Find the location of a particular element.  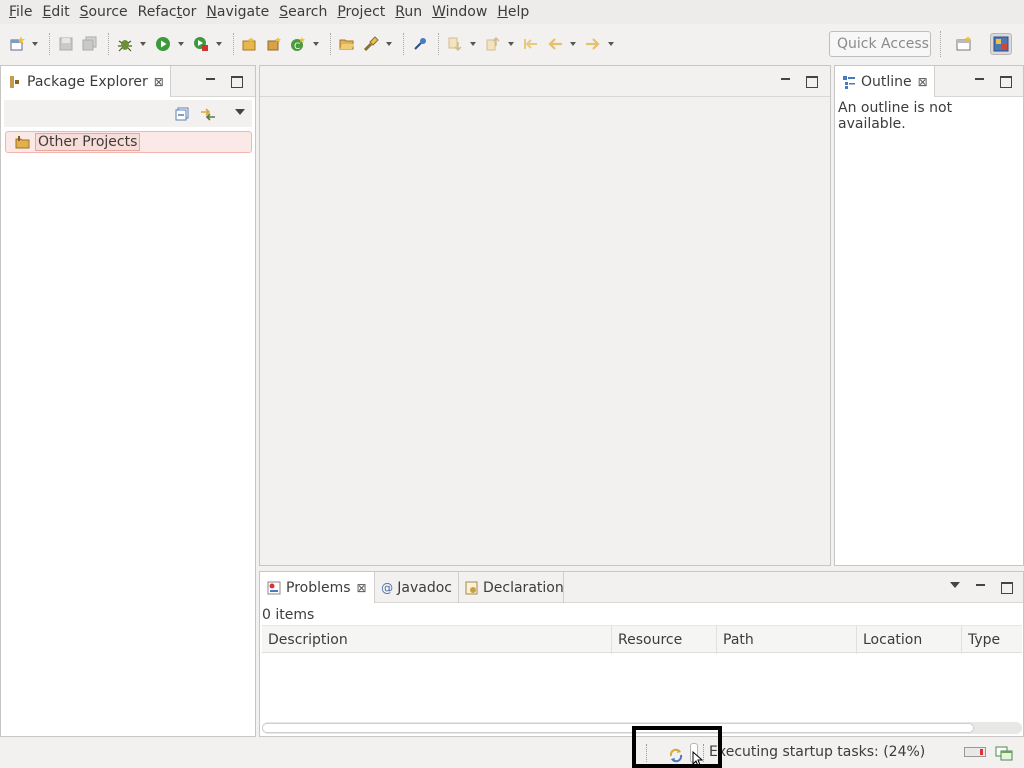

previous-annotation-icon is located at coordinates (493, 43).